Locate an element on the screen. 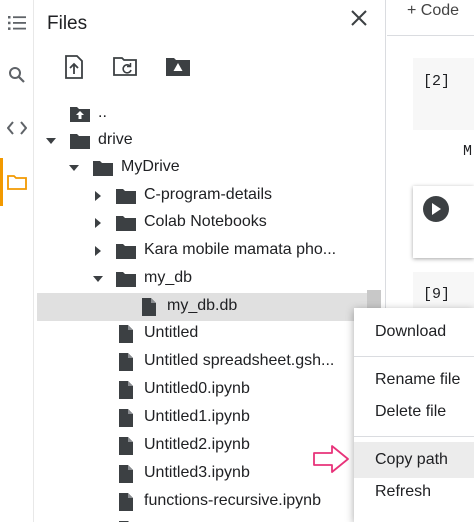  panel-title: Files is located at coordinates (67, 23).